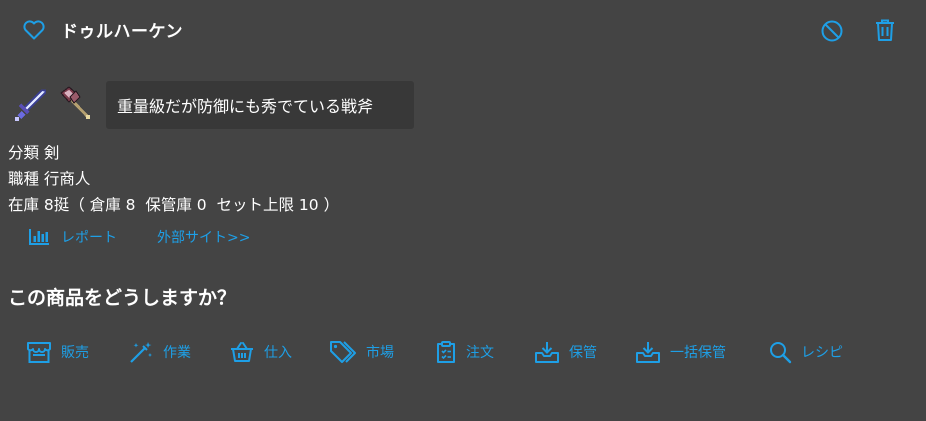 This screenshot has width=926, height=421. Describe the element at coordinates (698, 353) in the screenshot. I see `bulk-storage-label: 一括保管` at that location.